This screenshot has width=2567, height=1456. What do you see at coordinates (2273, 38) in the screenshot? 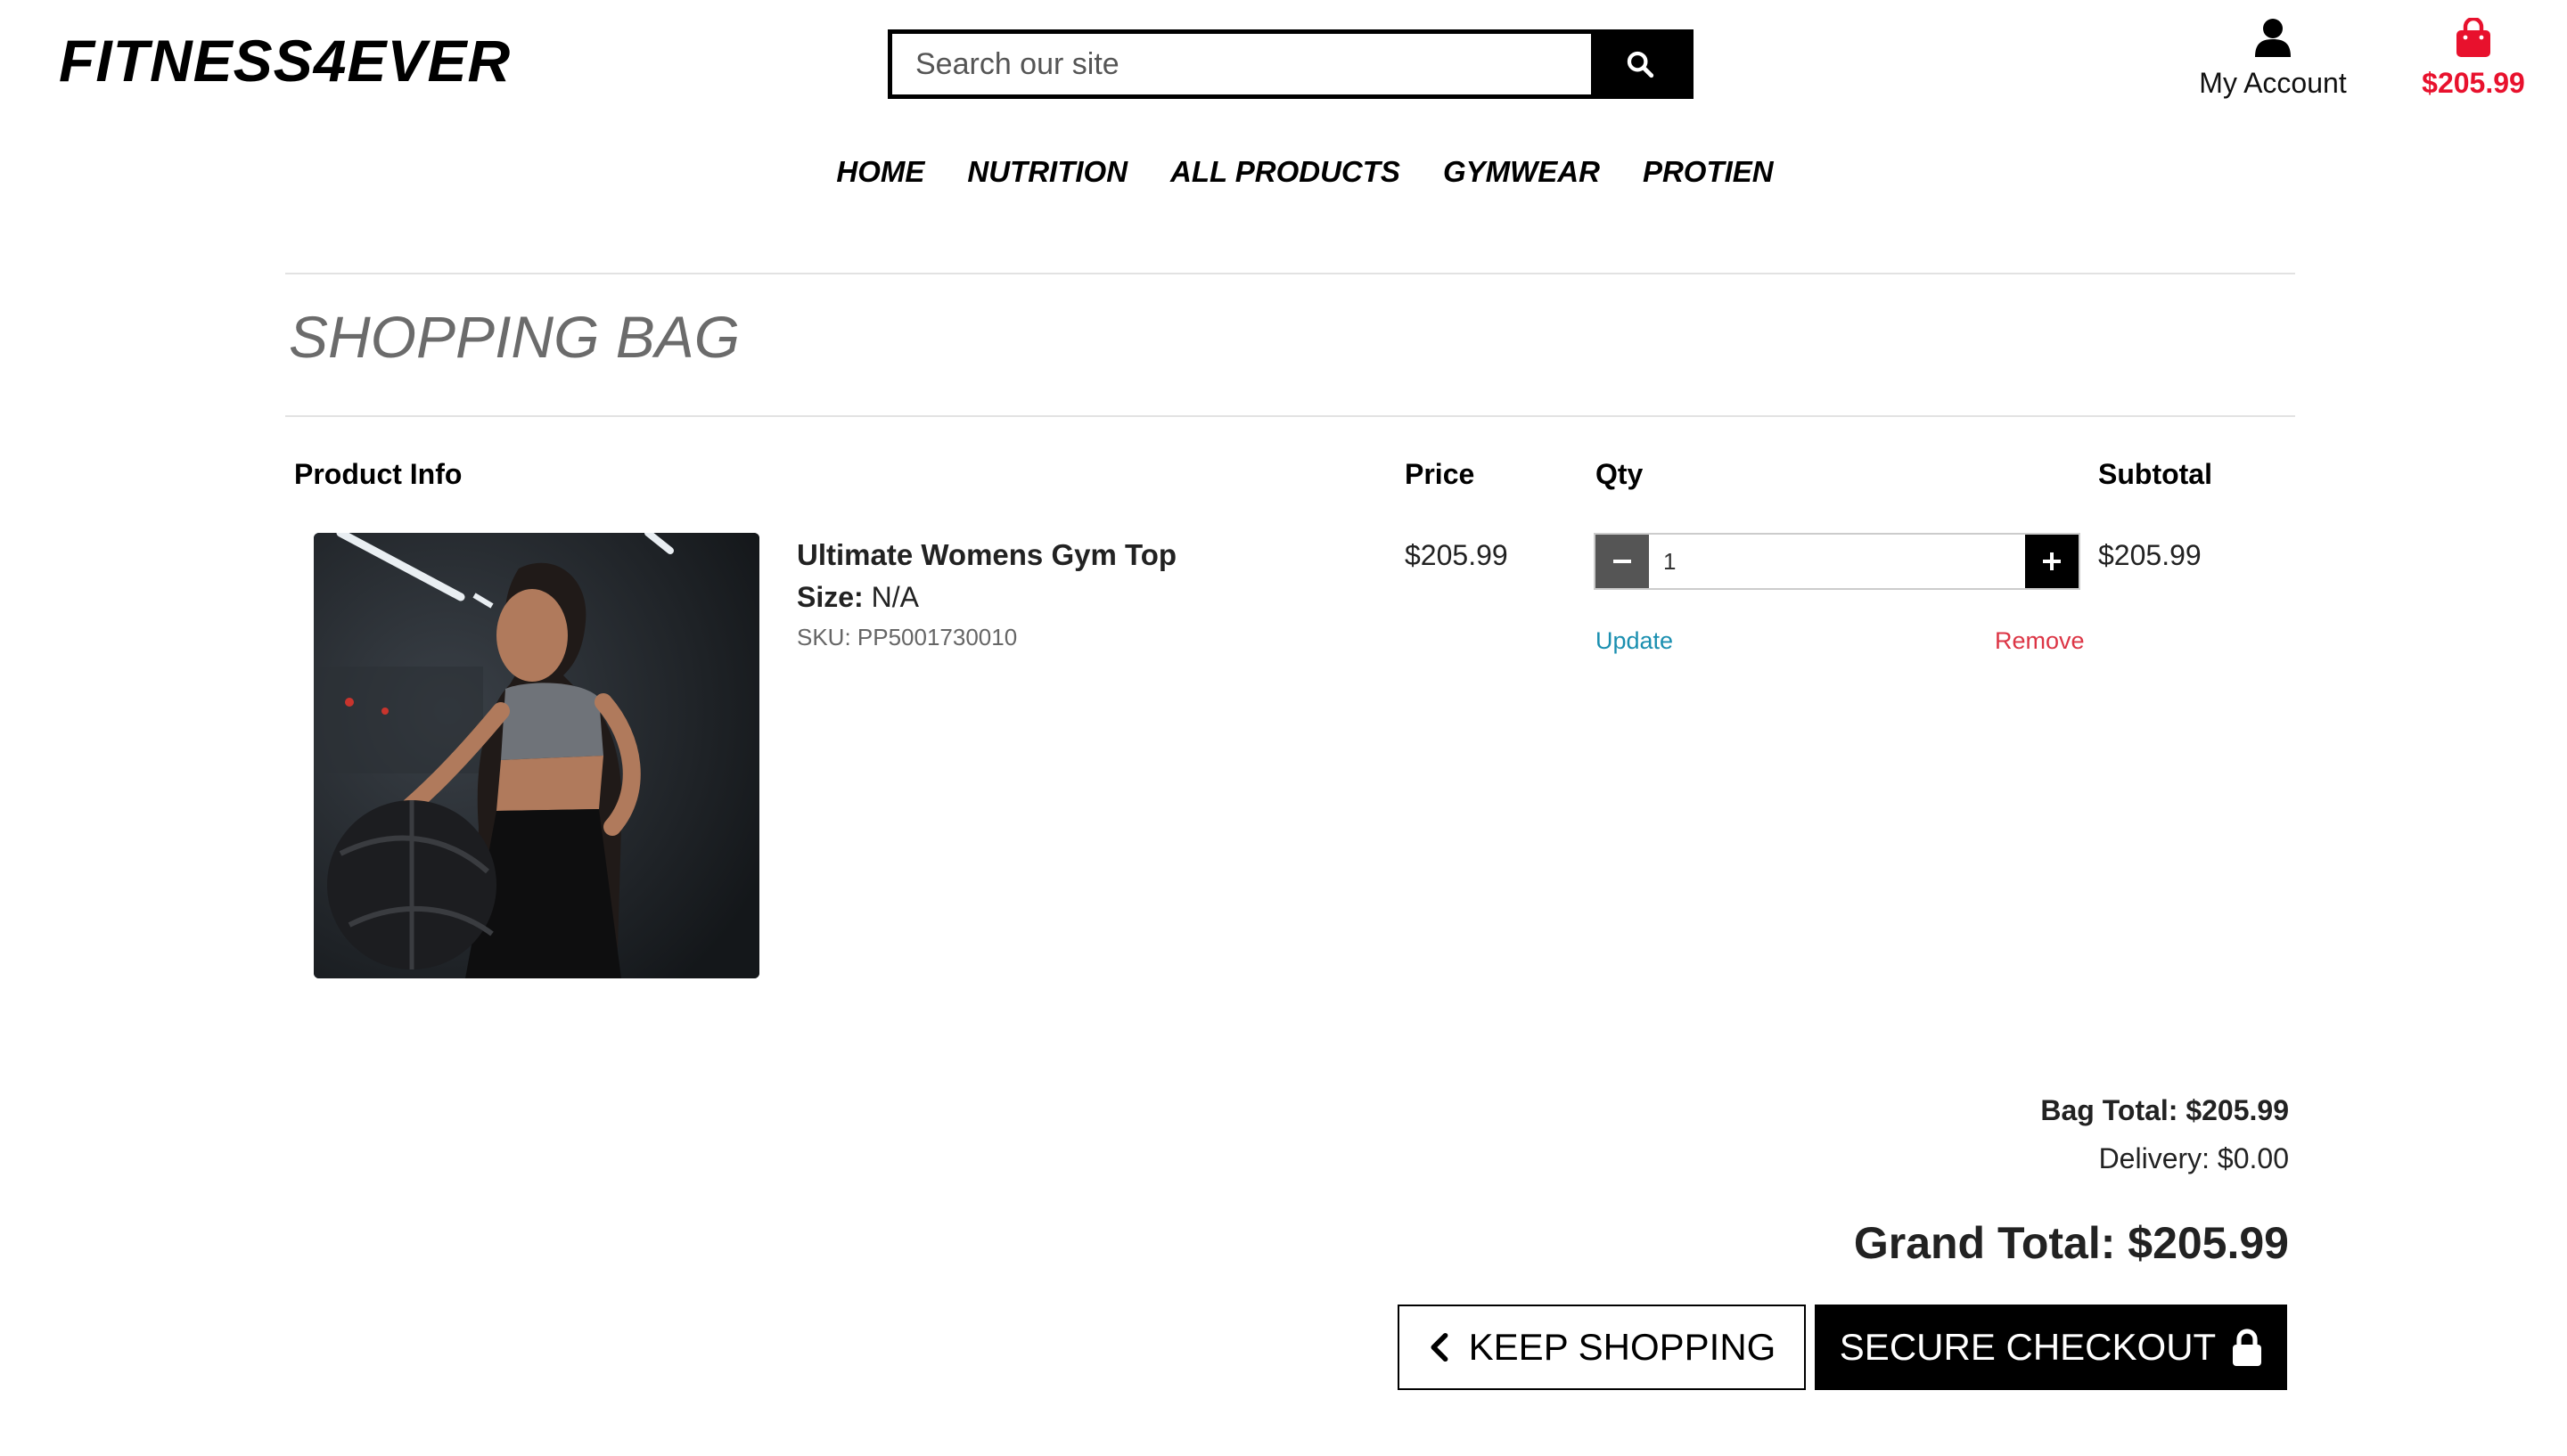
I see `user-icon` at bounding box center [2273, 38].